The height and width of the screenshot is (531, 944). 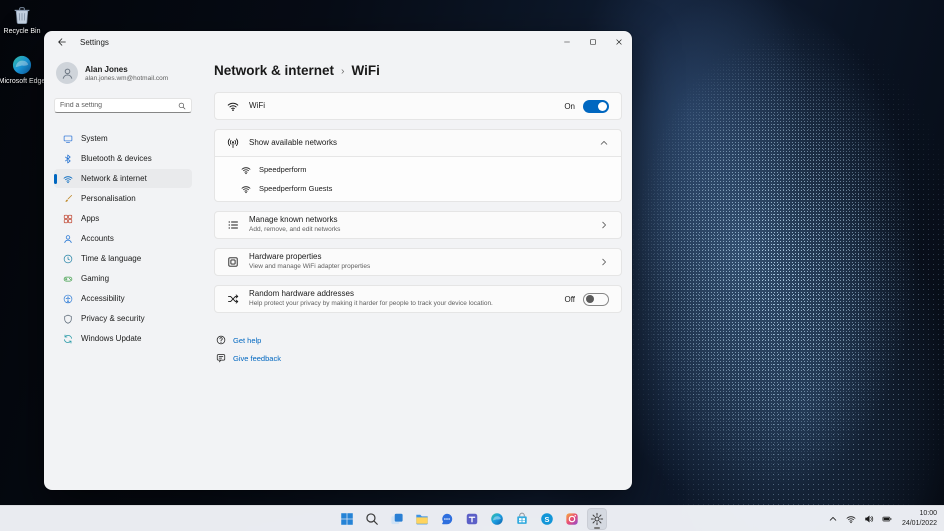 I want to click on accessibility-icon, so click(x=68, y=299).